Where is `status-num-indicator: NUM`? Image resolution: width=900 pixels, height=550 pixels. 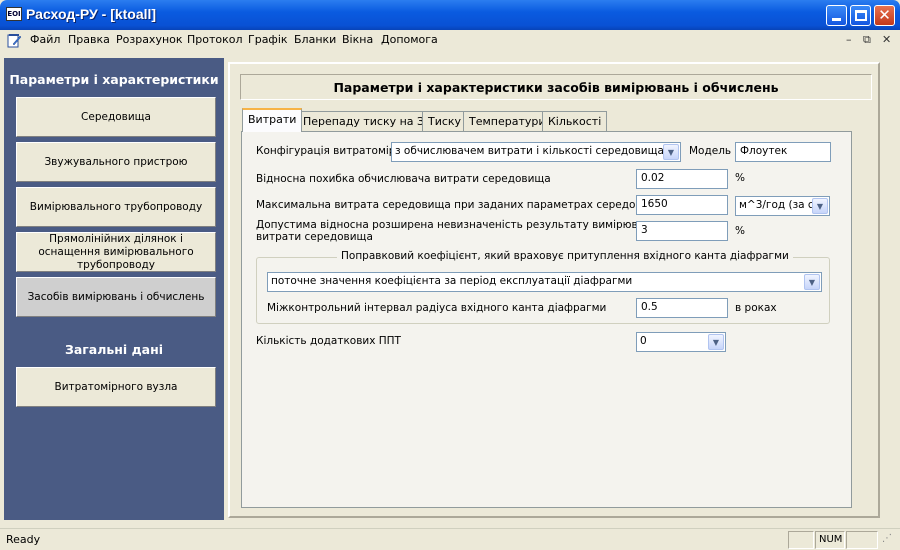 status-num-indicator: NUM is located at coordinates (830, 540).